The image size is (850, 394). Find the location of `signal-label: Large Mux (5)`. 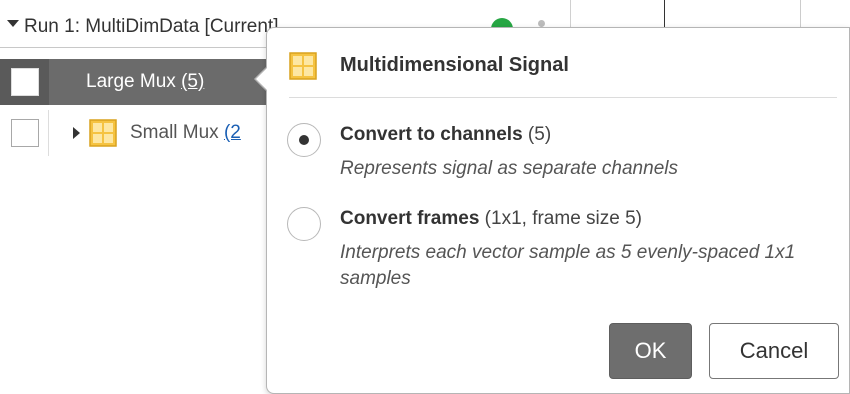

signal-label: Large Mux (5) is located at coordinates (145, 82).